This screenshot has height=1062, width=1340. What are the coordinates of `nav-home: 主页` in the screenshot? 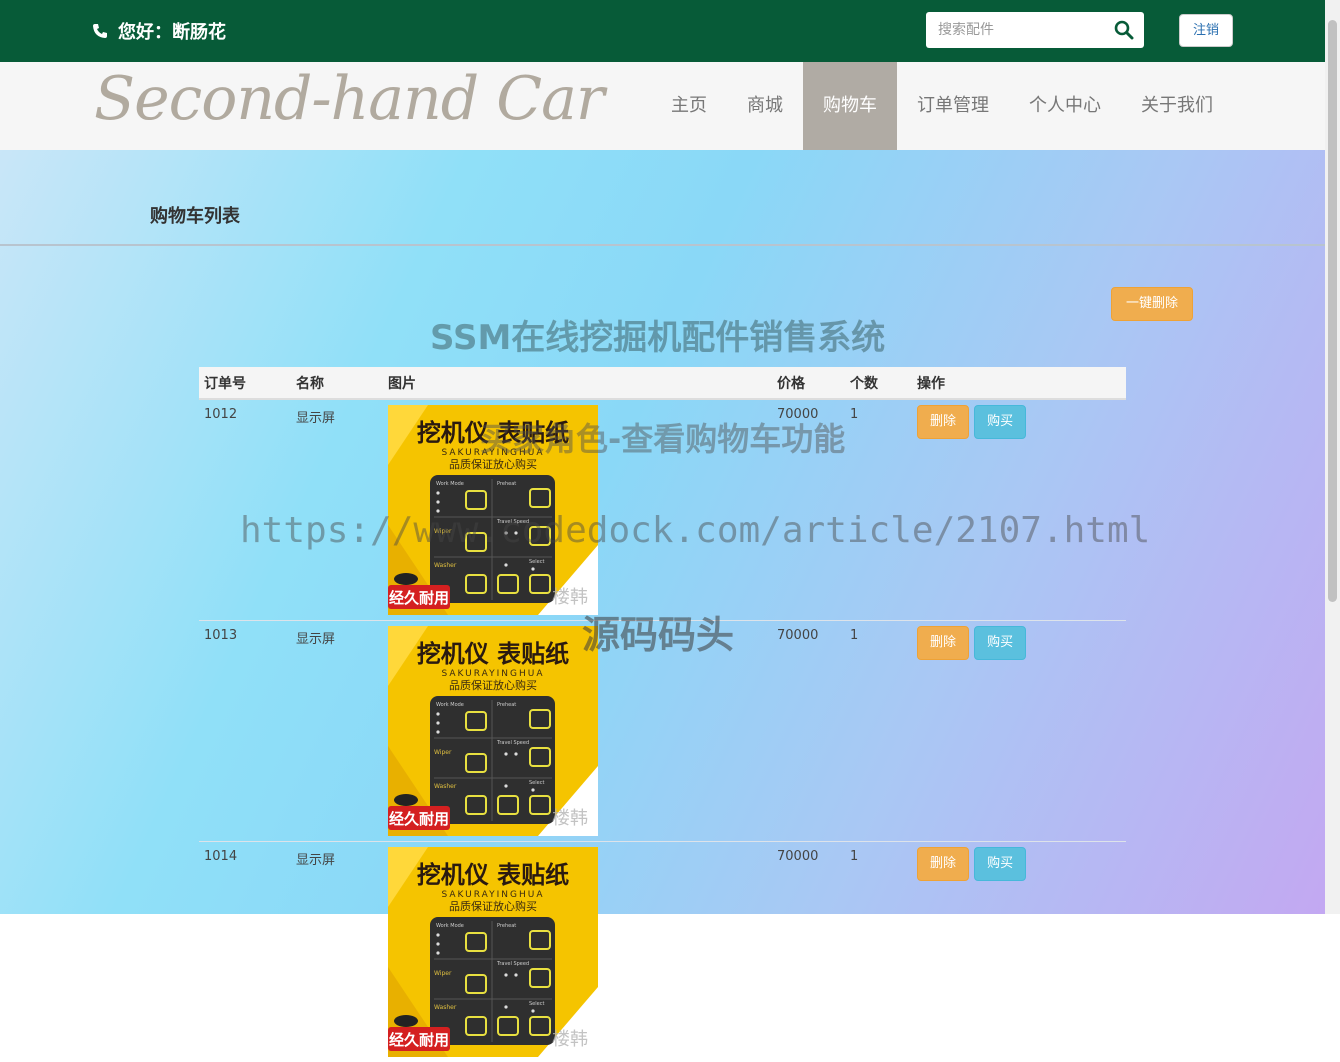 It's located at (689, 106).